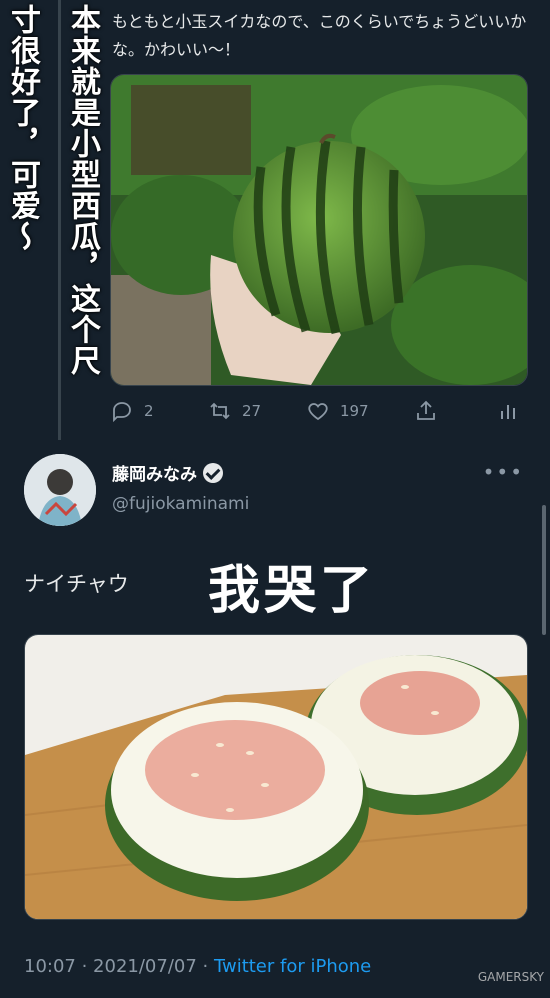  What do you see at coordinates (425, 410) in the screenshot?
I see `share-icon` at bounding box center [425, 410].